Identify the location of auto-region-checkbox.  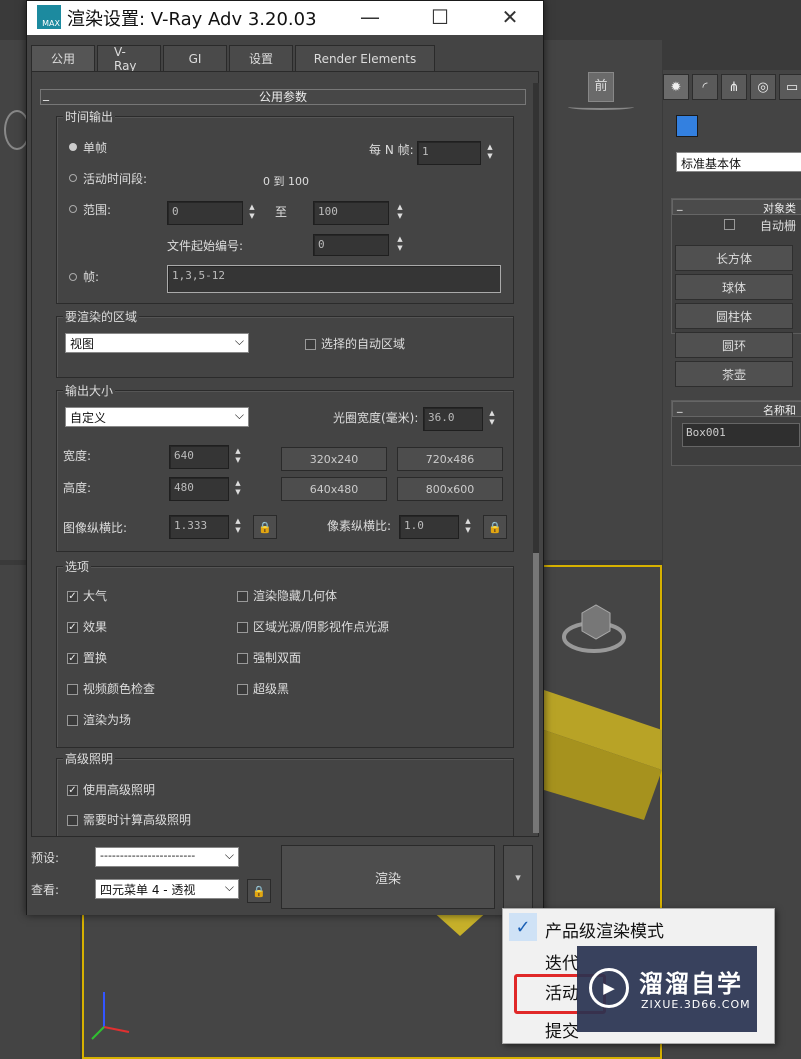
(310, 344).